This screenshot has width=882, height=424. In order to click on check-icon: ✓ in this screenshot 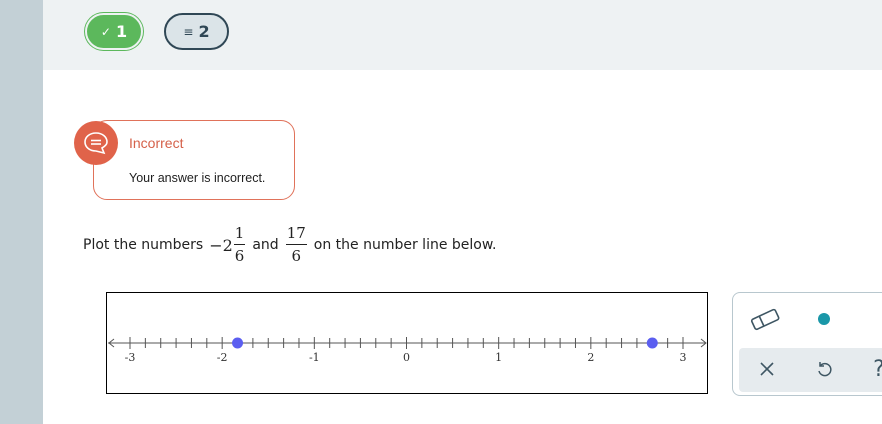, I will do `click(105, 31)`.